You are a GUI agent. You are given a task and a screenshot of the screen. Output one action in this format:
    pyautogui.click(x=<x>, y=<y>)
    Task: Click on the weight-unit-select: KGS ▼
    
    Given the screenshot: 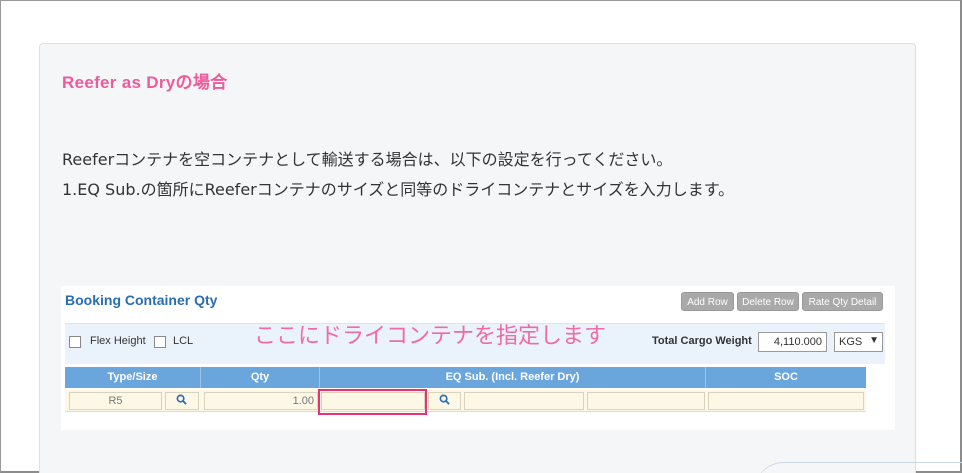 What is the action you would take?
    pyautogui.click(x=858, y=342)
    